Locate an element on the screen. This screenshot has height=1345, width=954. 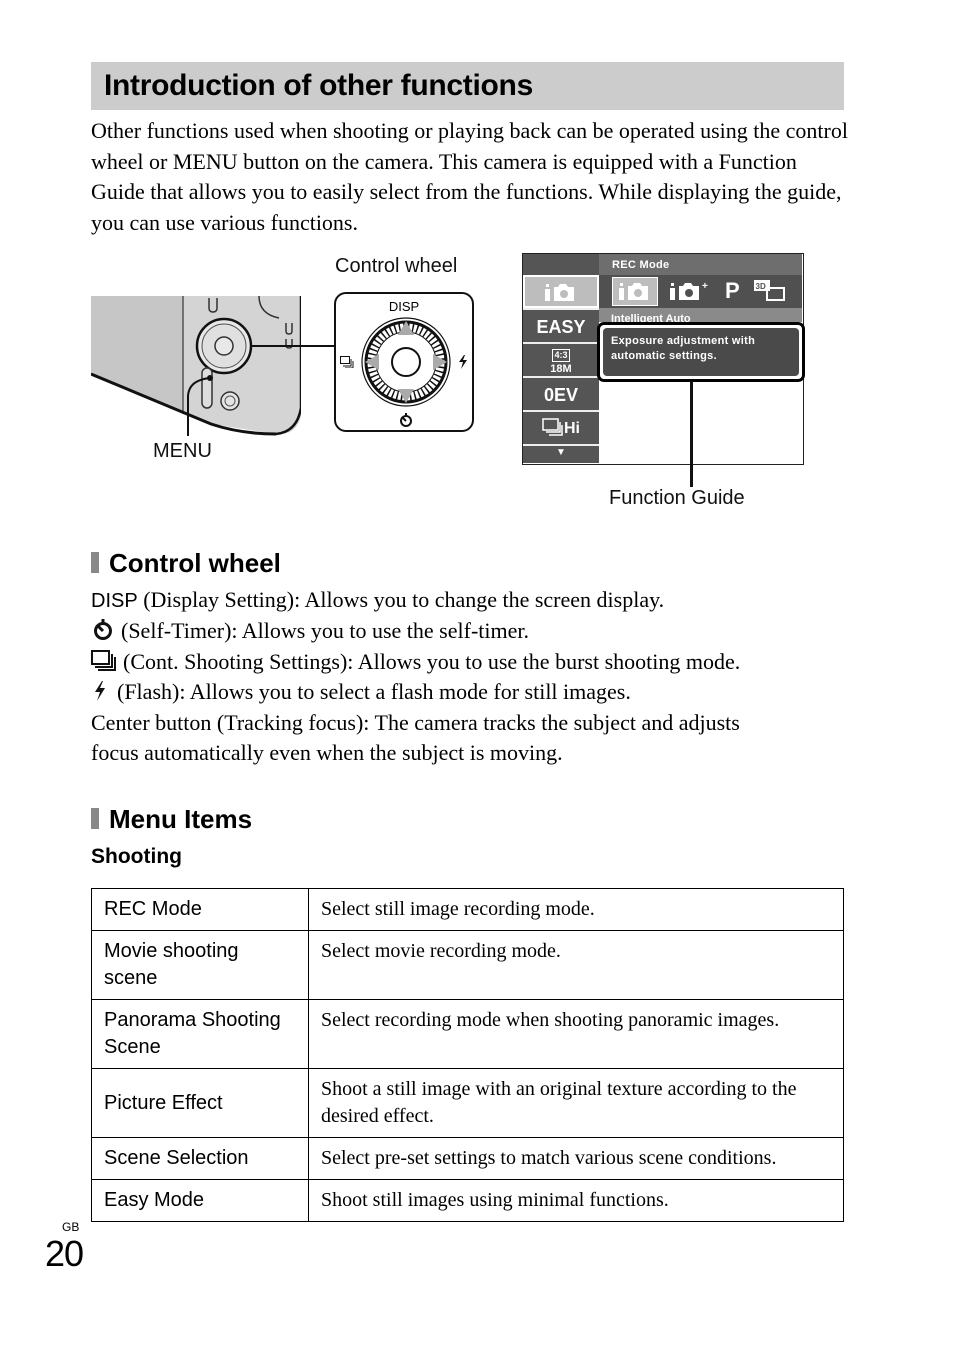
rec-mode-options: + P 3D is located at coordinates (700, 291).